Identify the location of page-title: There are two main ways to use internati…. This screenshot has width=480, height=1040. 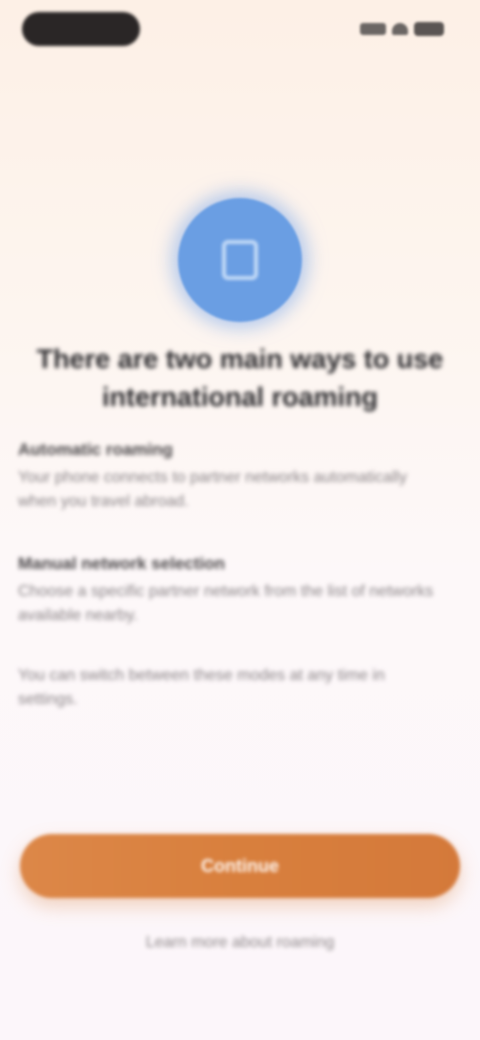
(240, 378).